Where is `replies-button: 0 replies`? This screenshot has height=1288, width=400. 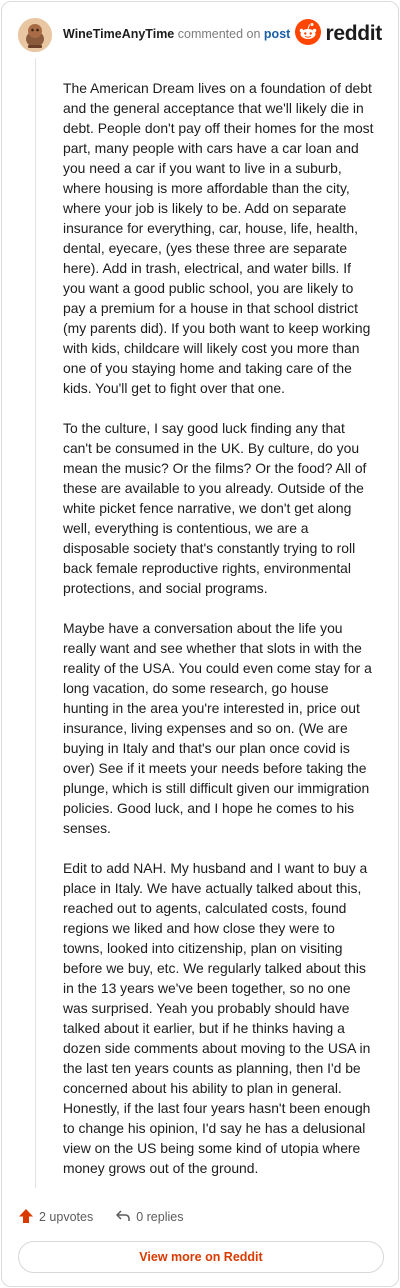 replies-button: 0 replies is located at coordinates (149, 1217).